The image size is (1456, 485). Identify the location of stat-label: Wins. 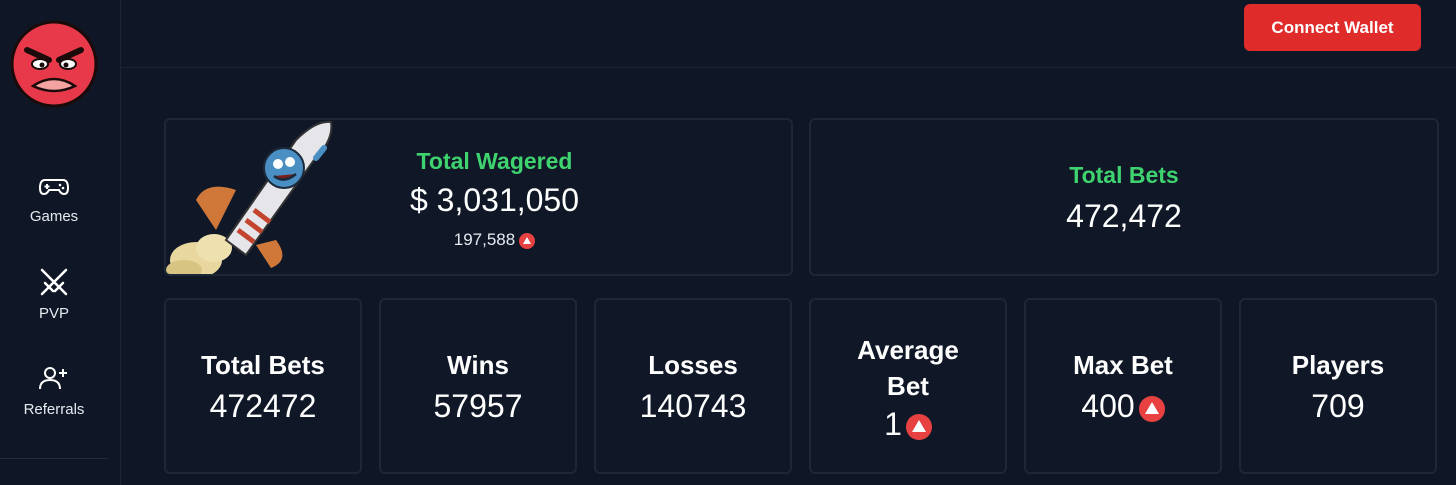
(478, 365).